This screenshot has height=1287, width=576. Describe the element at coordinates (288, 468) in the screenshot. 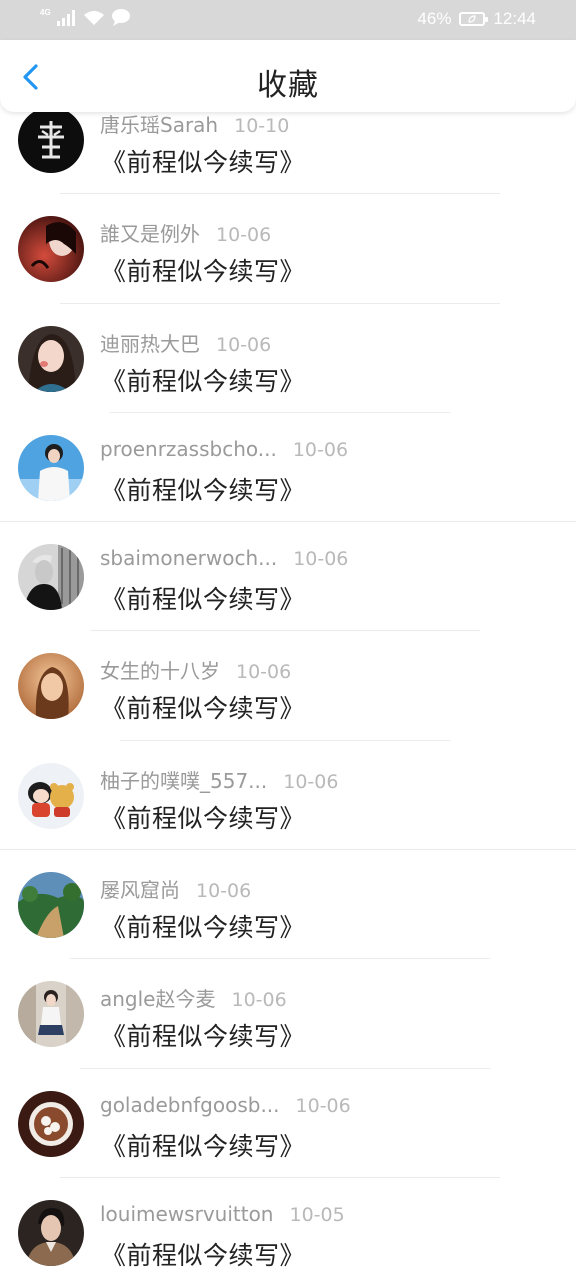

I see `list-item: proenrzassbcho... 10-06 《前程似今续写》` at that location.